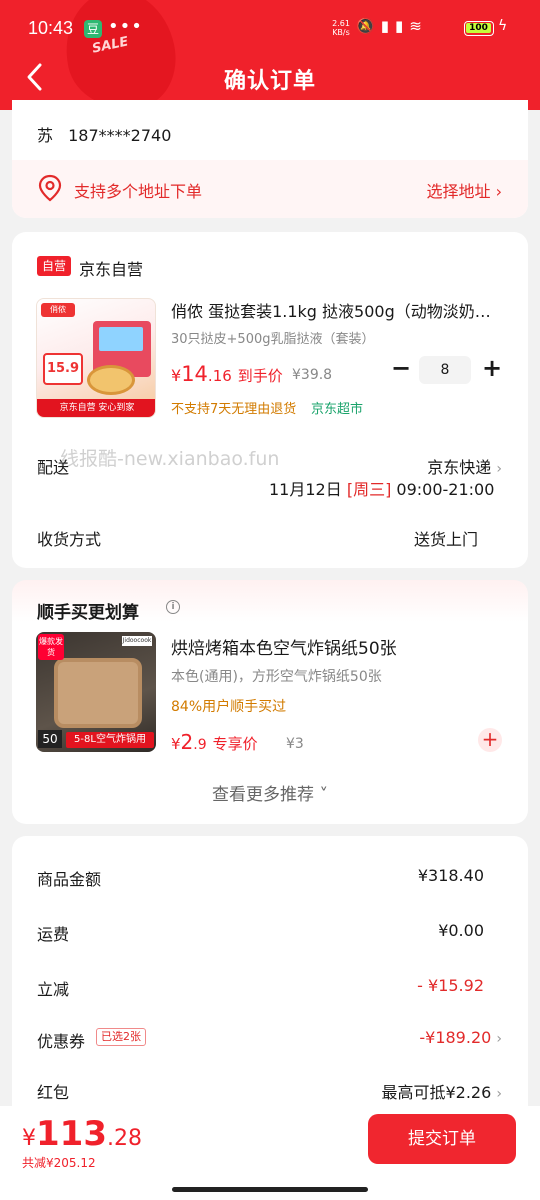  I want to click on size-label: 5-8L空气炸锅用, so click(110, 740).